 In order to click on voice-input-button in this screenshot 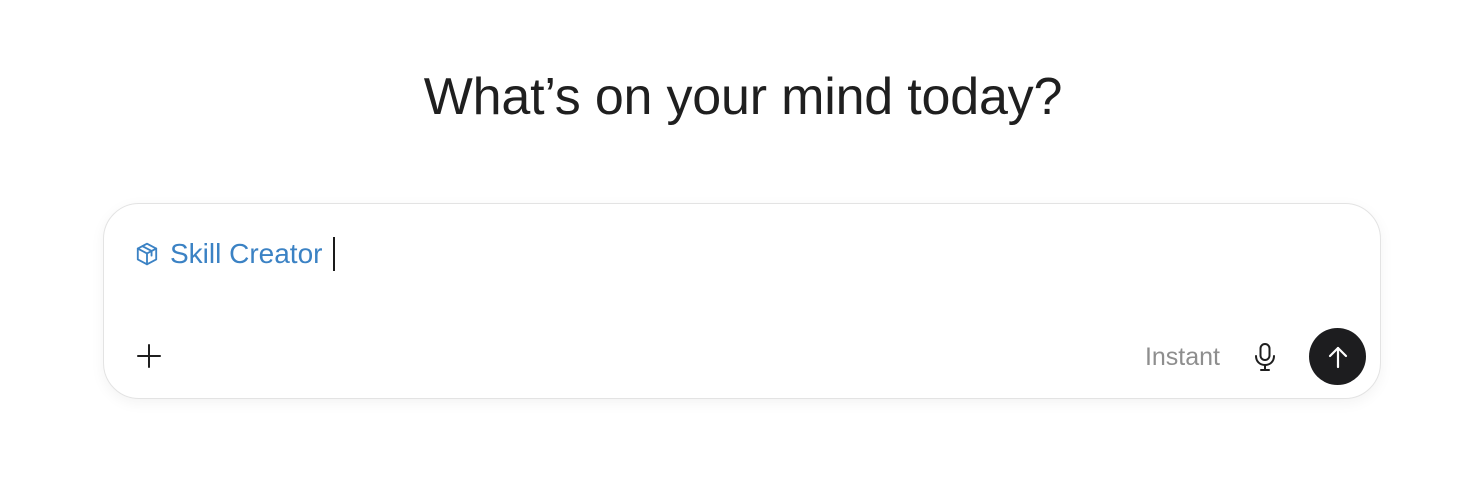, I will do `click(1265, 357)`.